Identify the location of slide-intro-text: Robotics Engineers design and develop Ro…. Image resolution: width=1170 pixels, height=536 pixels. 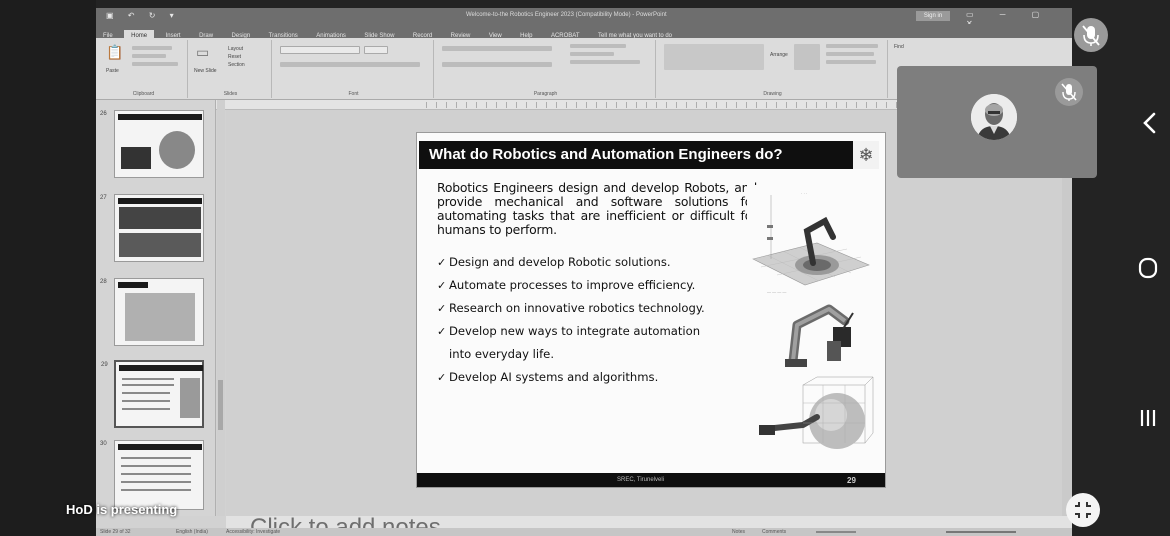
(597, 209).